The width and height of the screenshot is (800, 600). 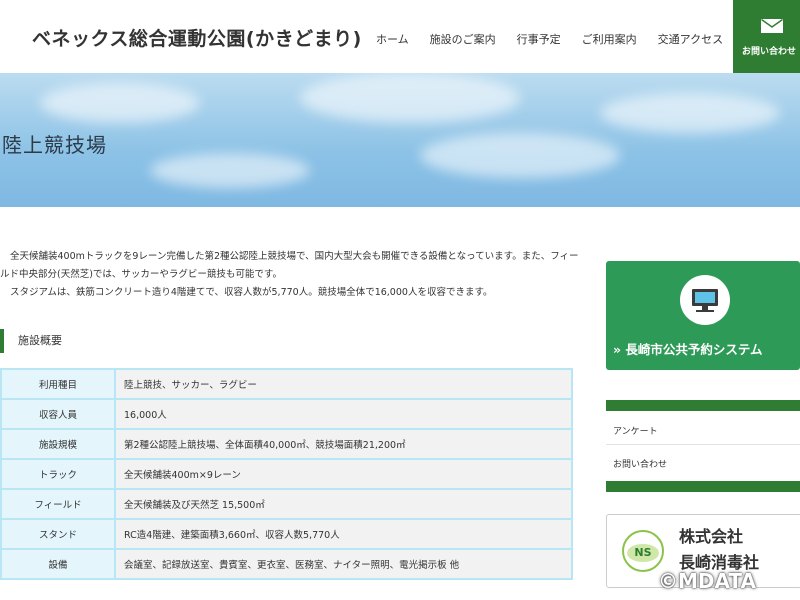 I want to click on sidebar-divider-bottom, so click(x=703, y=486).